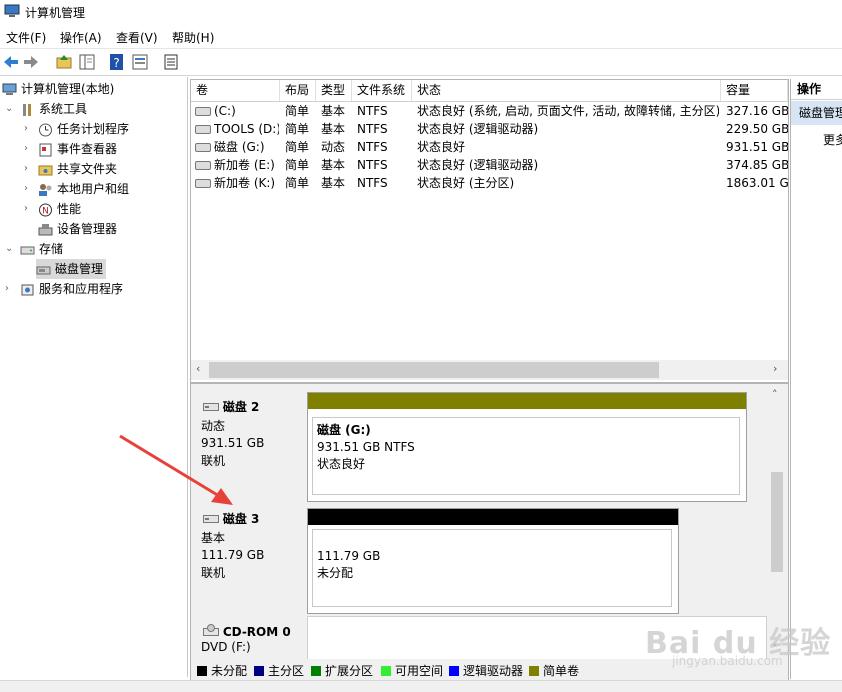 The image size is (842, 692). Describe the element at coordinates (421, 36) in the screenshot. I see `menu-bar: 文件(F) 操作(A) 查看(V) 帮助(H)` at that location.